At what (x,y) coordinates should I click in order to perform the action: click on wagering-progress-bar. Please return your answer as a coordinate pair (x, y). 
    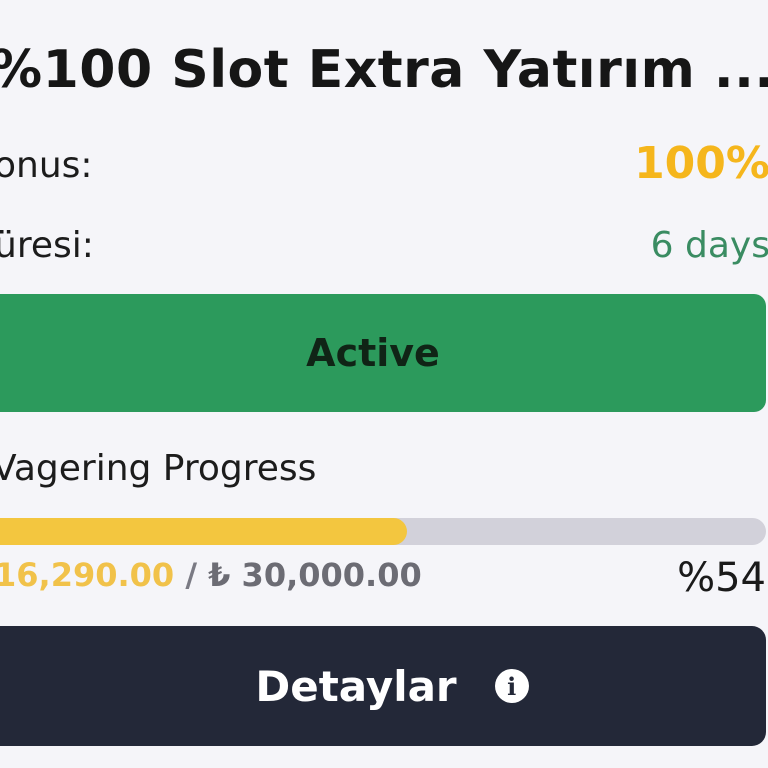
    Looking at the image, I should click on (383, 531).